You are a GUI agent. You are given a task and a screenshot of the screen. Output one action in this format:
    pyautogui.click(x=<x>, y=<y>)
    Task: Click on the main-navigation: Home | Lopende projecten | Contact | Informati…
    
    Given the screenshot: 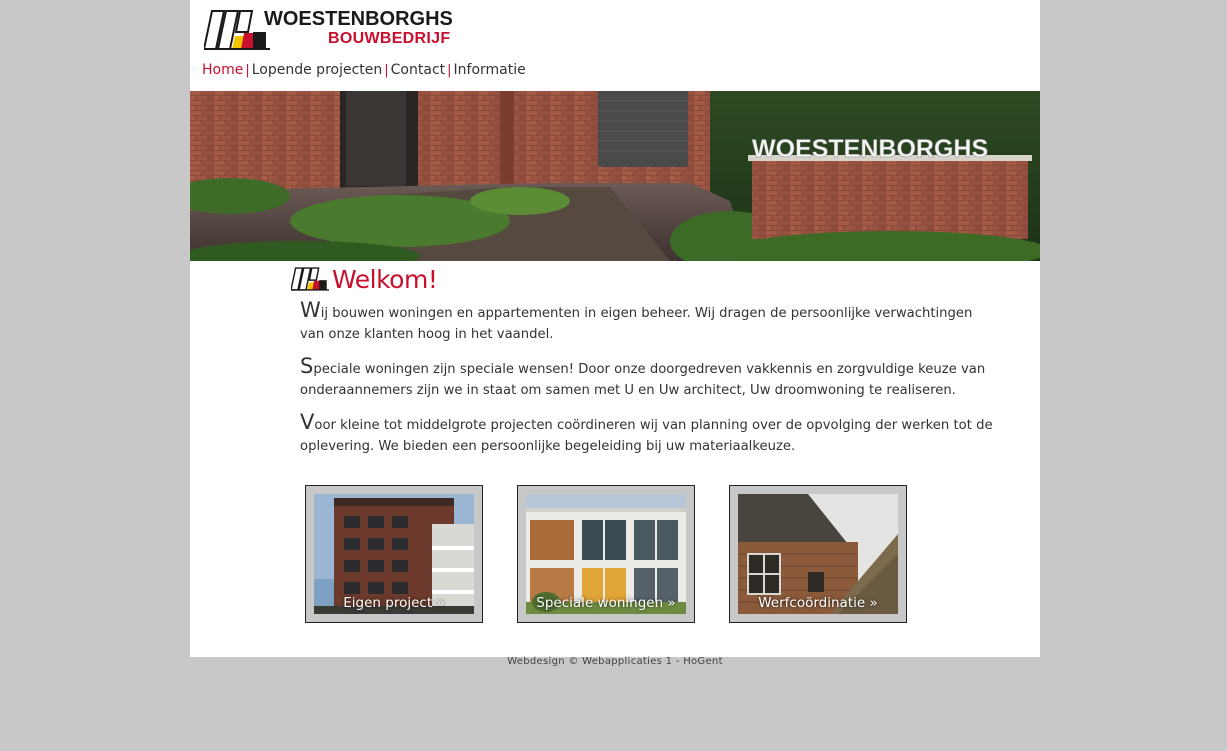 What is the action you would take?
    pyautogui.click(x=364, y=70)
    